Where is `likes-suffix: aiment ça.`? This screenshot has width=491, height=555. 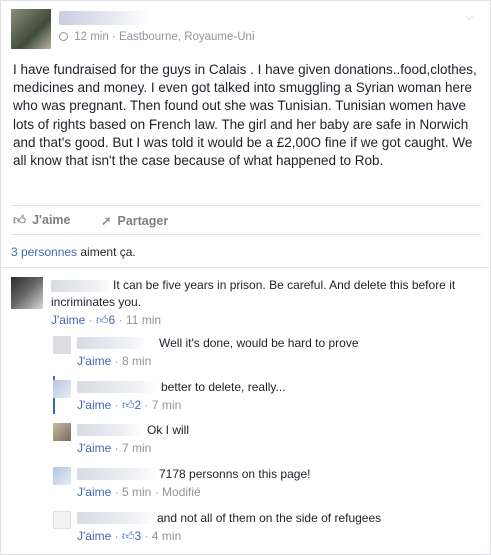 likes-suffix: aiment ça. is located at coordinates (106, 252).